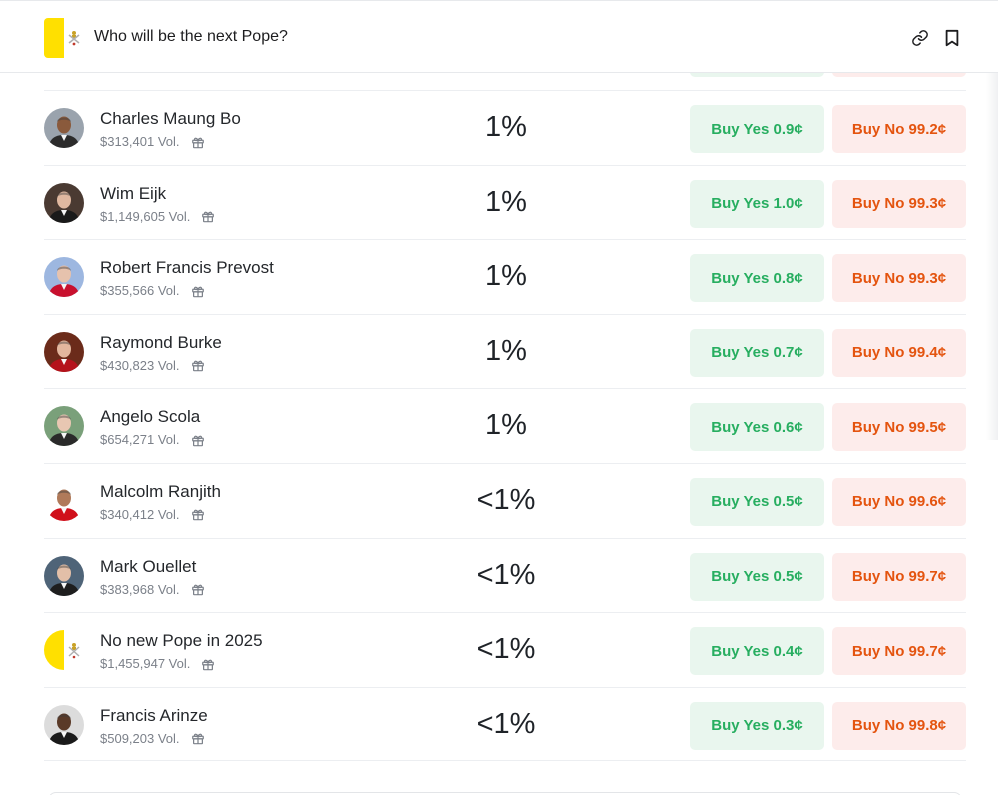 This screenshot has width=998, height=795. I want to click on volume-text: $1,455,947 Vol., so click(145, 664).